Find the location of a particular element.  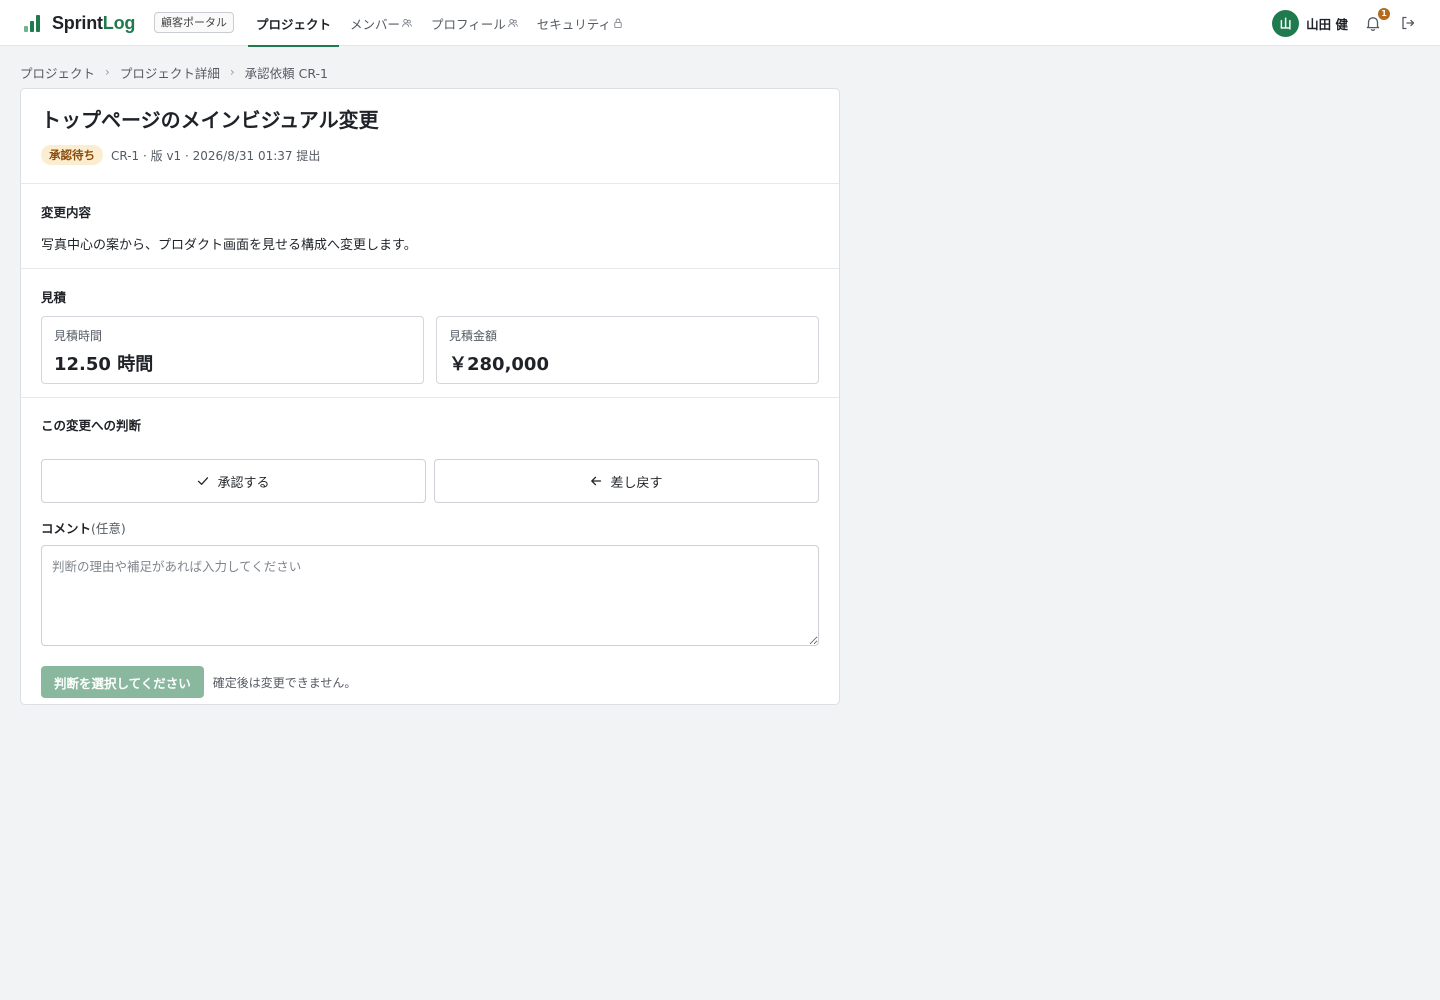

user-area: 山 山田 健 1 is located at coordinates (1344, 22).